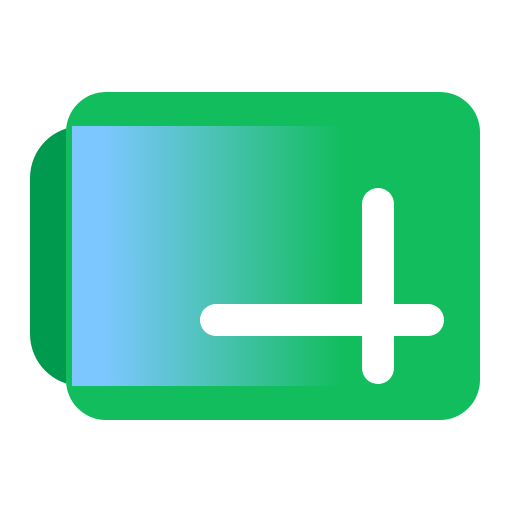  I want to click on plus-horizontal-bar, so click(322, 320).